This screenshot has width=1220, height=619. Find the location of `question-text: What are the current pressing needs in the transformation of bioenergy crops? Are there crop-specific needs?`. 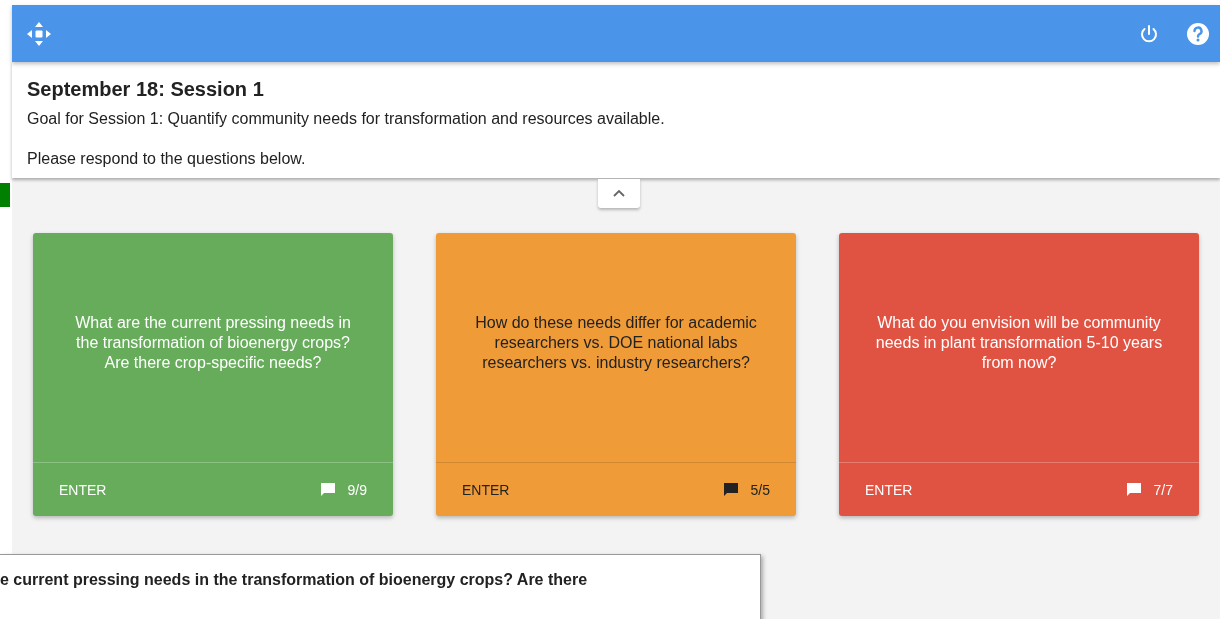

question-text: What are the current pressing needs in the transformation of bioenergy crops? Are there crop-specific needs? is located at coordinates (213, 342).